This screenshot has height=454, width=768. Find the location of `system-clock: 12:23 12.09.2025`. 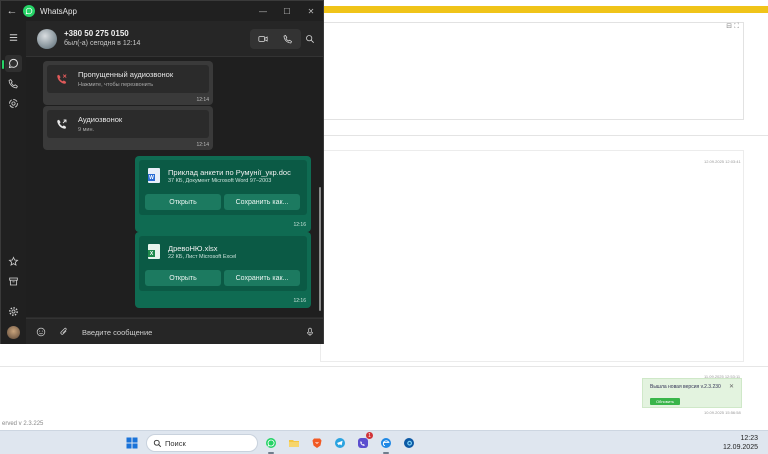

system-clock: 12:23 12.09.2025 is located at coordinates (740, 443).